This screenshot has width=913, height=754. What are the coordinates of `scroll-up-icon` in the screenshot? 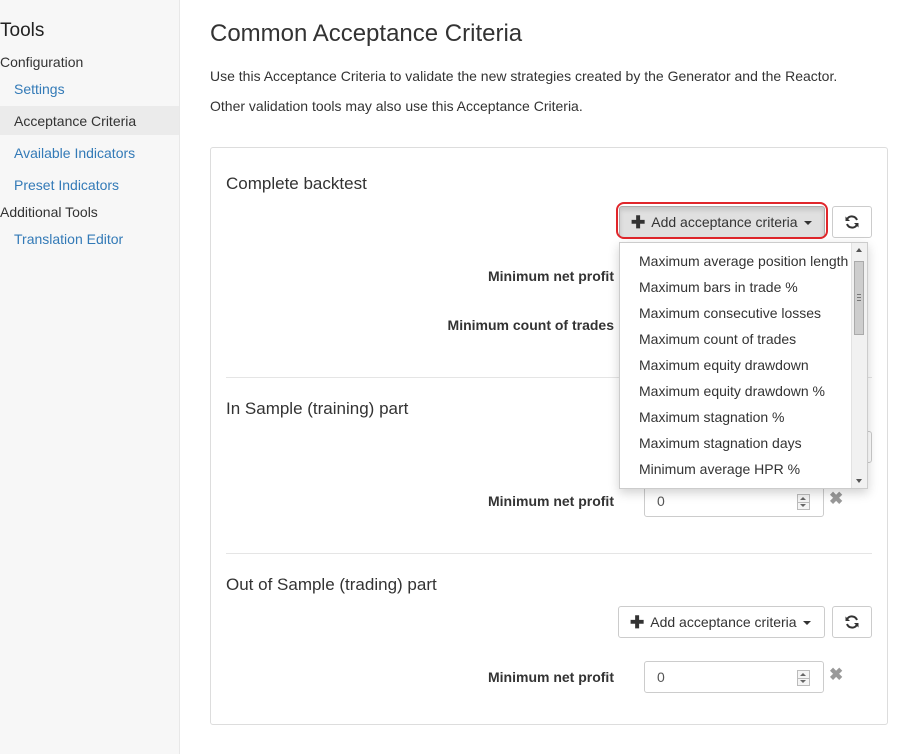 It's located at (859, 250).